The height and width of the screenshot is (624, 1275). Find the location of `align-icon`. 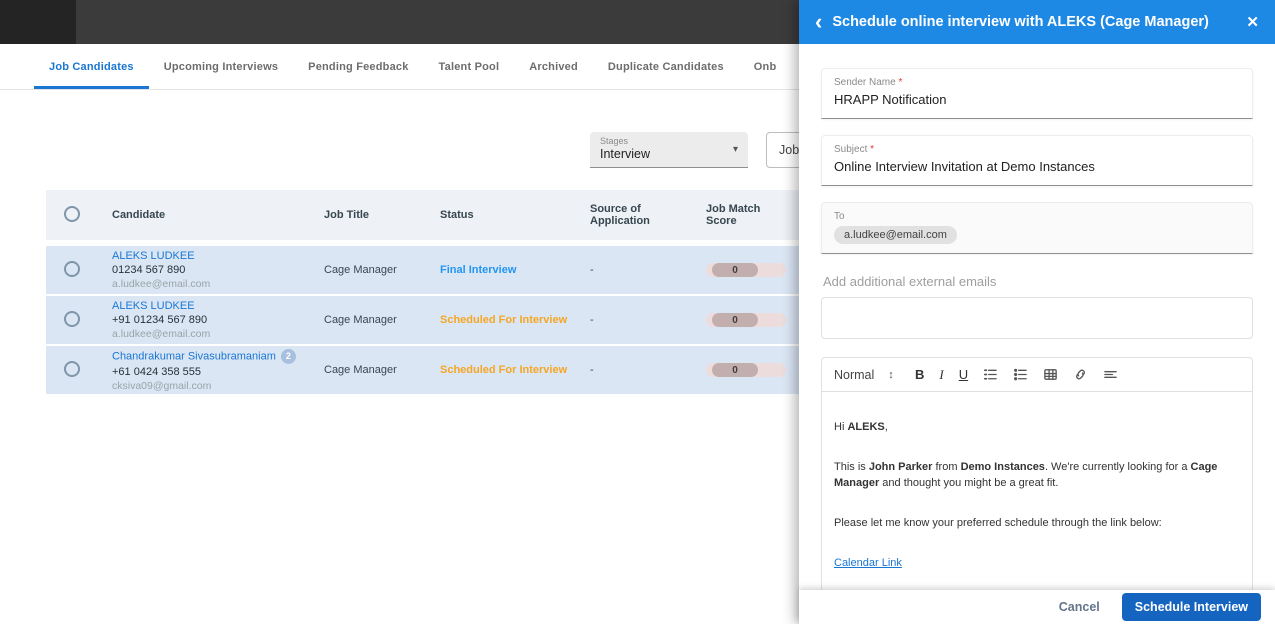

align-icon is located at coordinates (1110, 374).